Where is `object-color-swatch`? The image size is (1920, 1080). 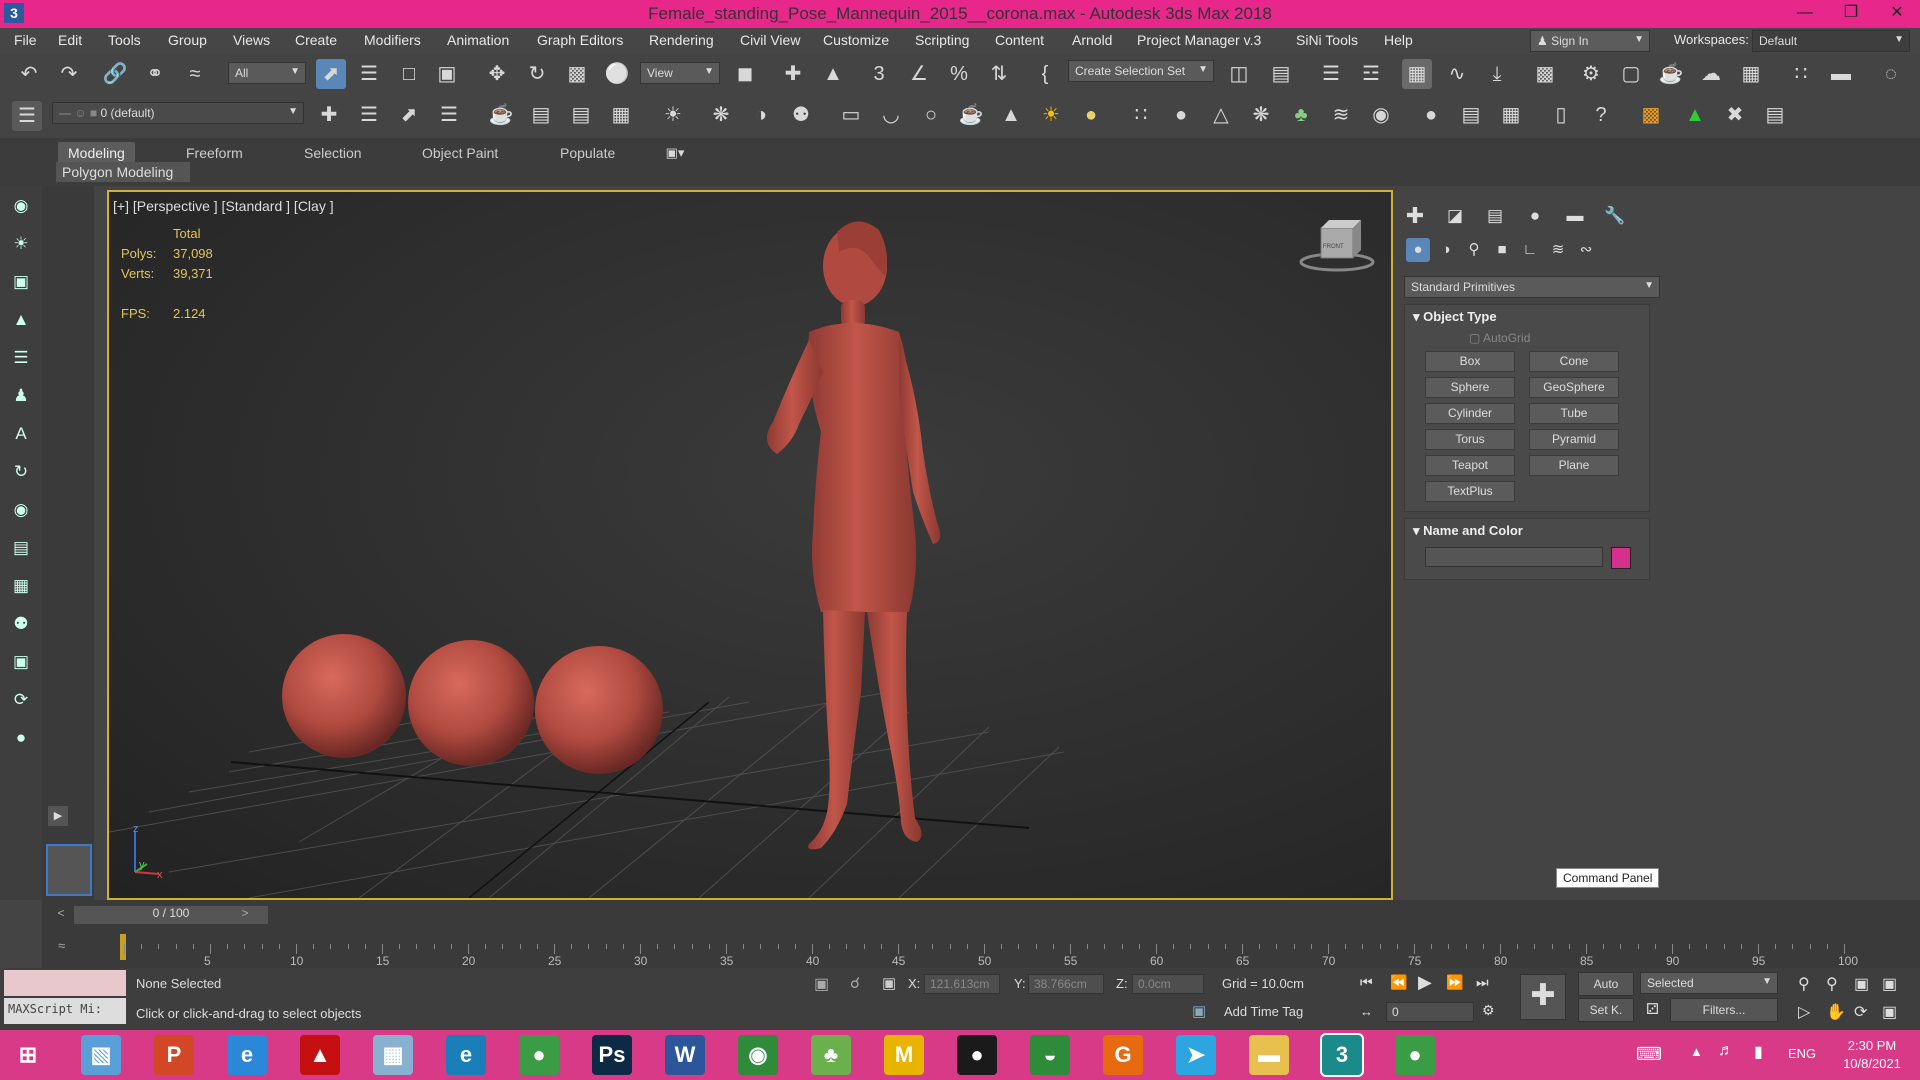 object-color-swatch is located at coordinates (1621, 558).